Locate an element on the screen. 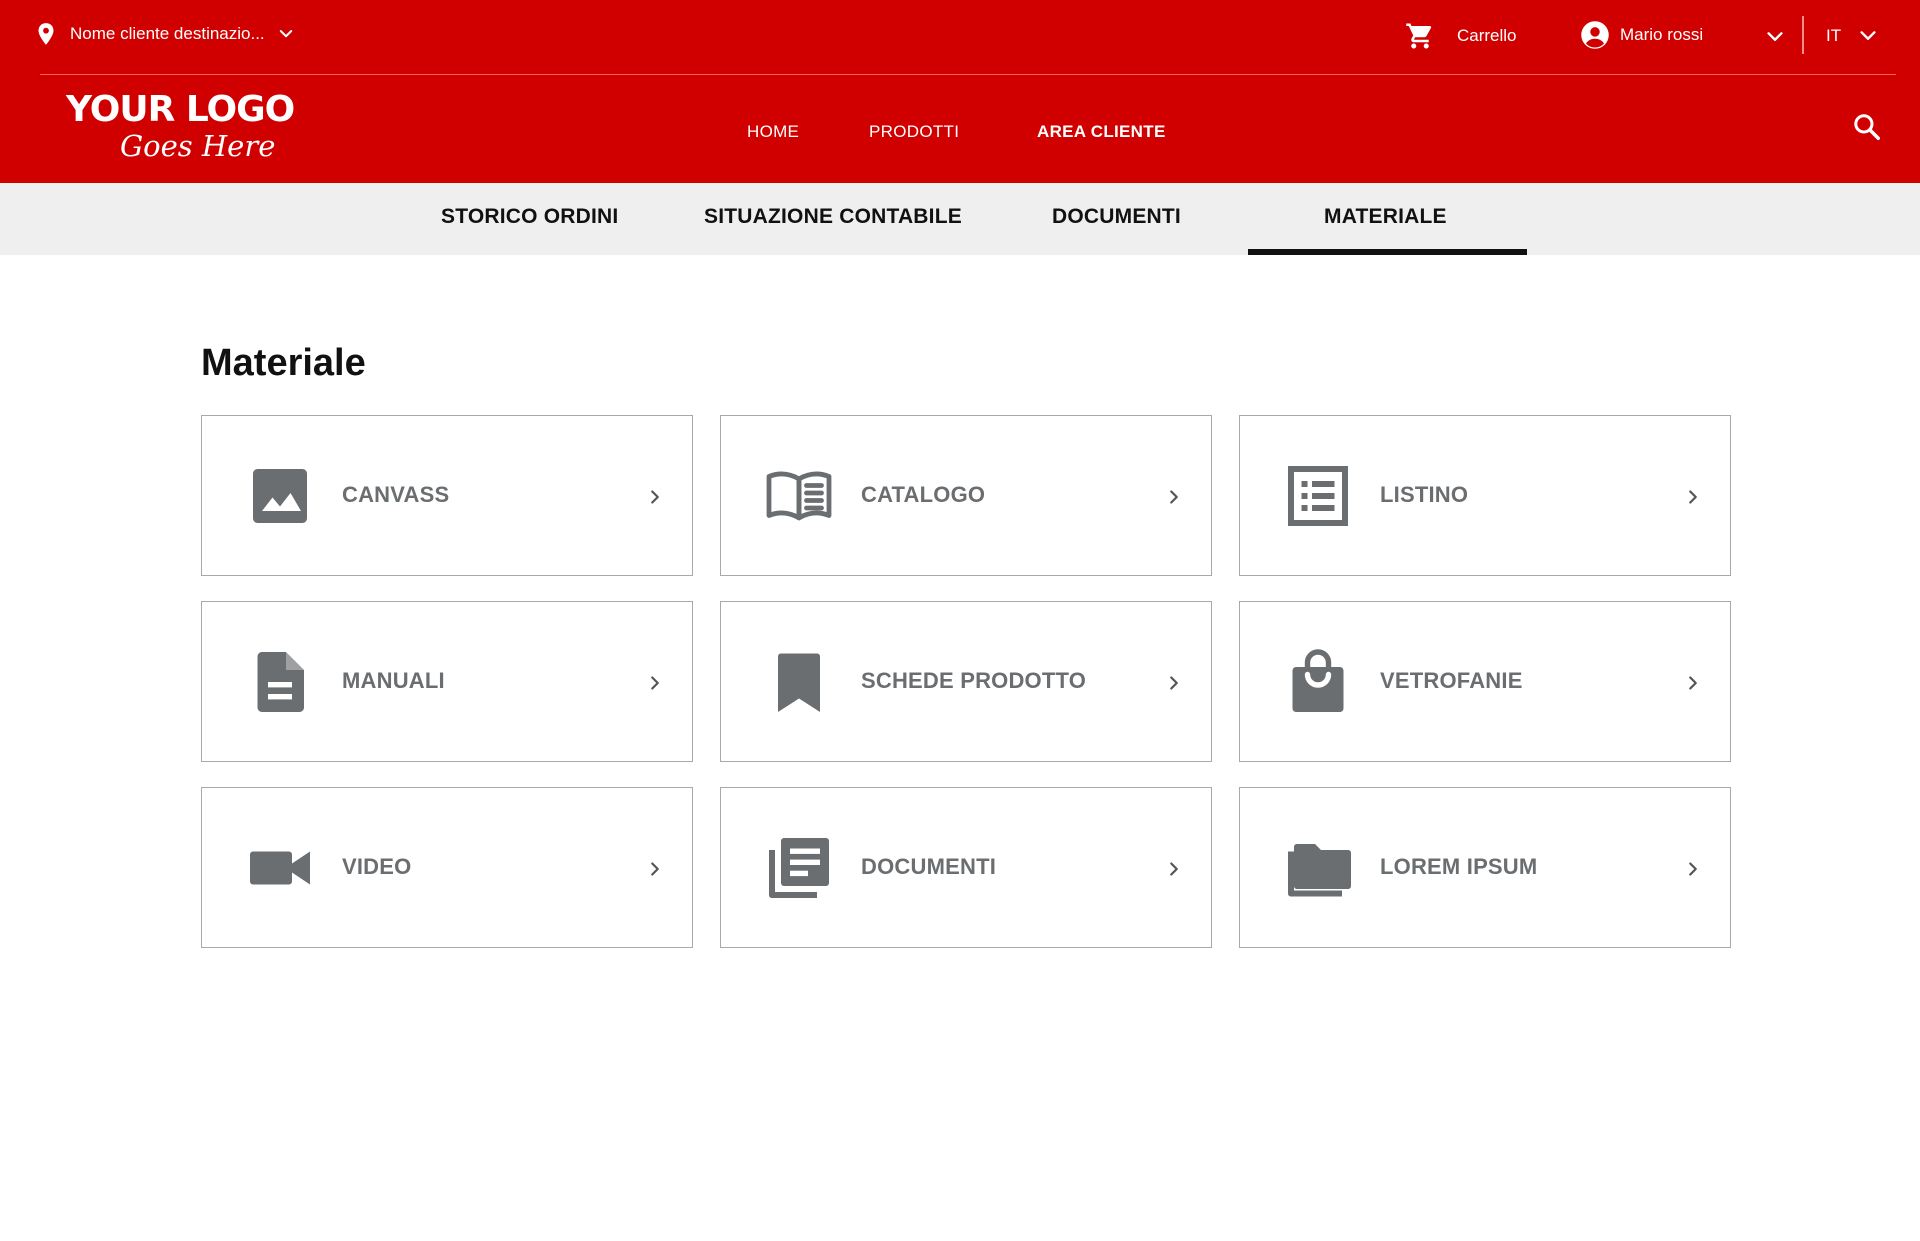  main-nav: HOME PRODOTTI AREA CLIENTE is located at coordinates (960, 134).